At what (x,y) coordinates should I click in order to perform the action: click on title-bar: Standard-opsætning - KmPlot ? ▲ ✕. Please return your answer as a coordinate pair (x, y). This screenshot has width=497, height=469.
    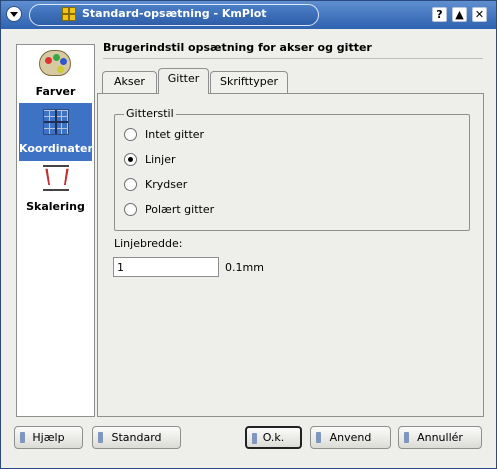
    Looking at the image, I should click on (248, 15).